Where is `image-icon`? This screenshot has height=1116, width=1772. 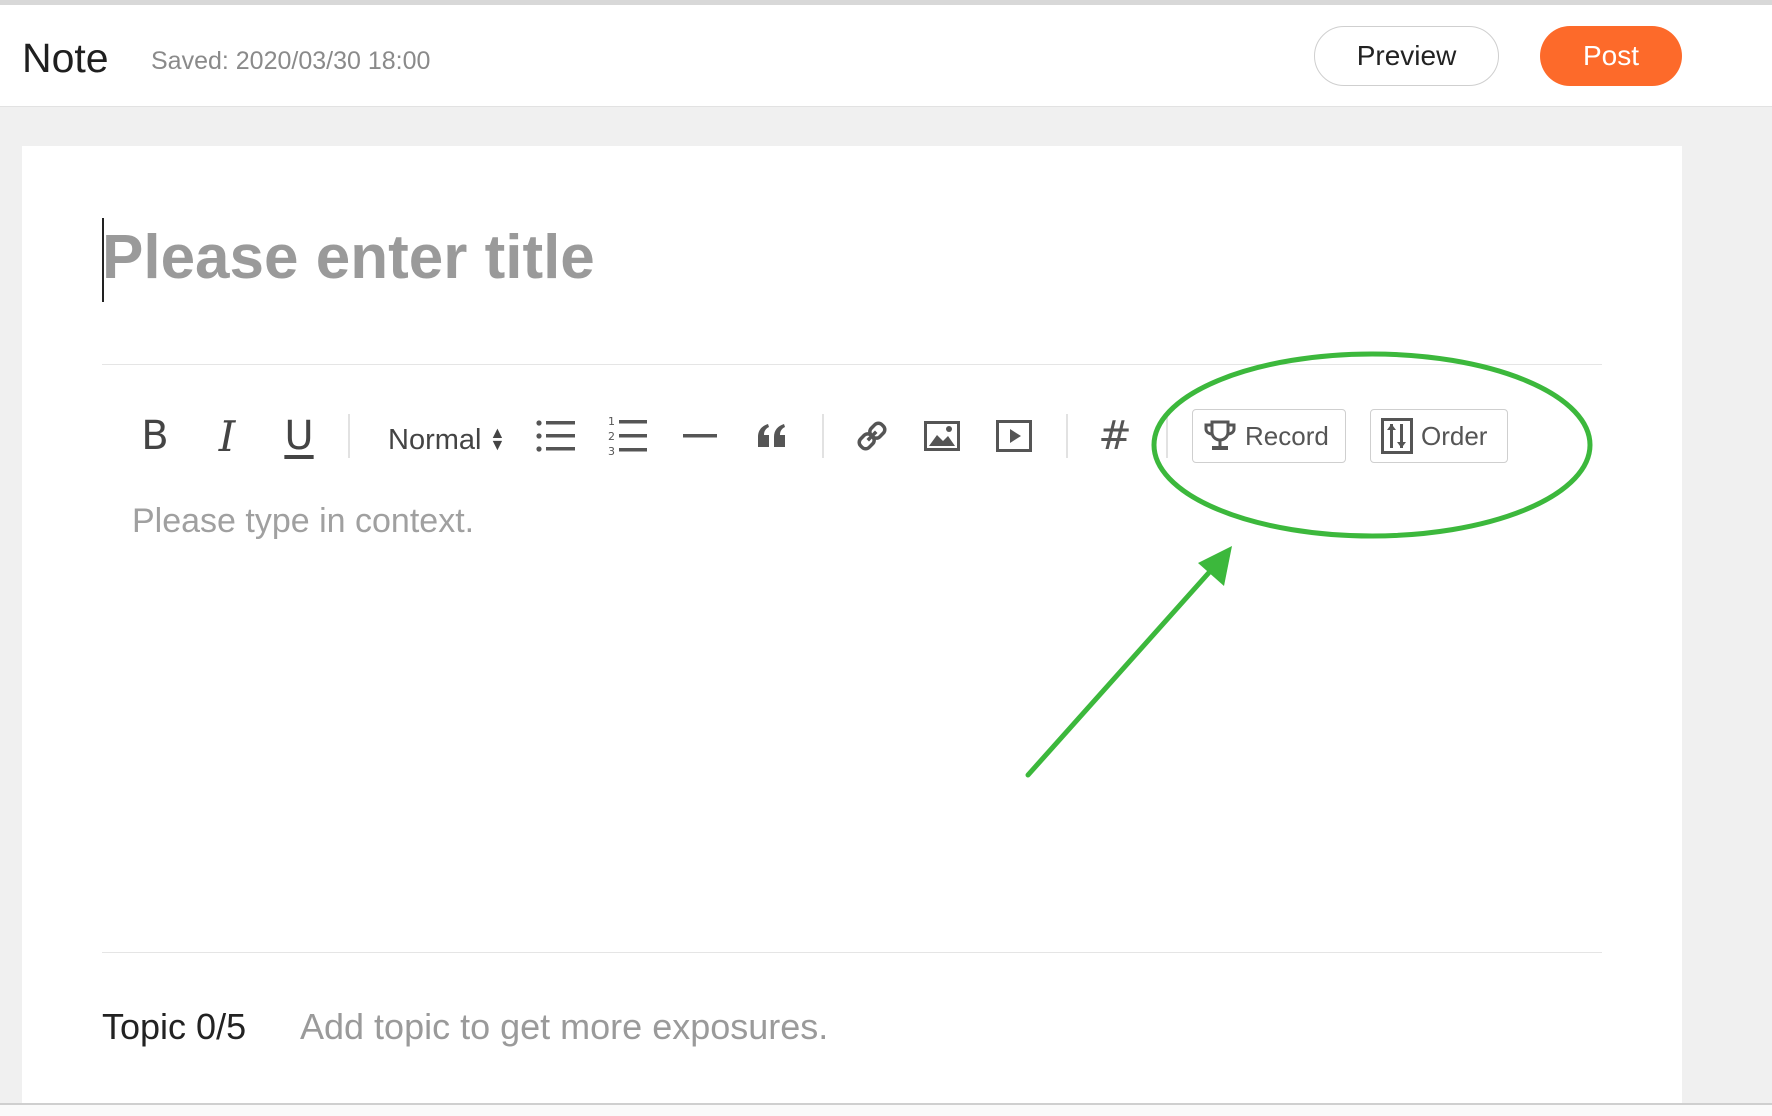 image-icon is located at coordinates (942, 436).